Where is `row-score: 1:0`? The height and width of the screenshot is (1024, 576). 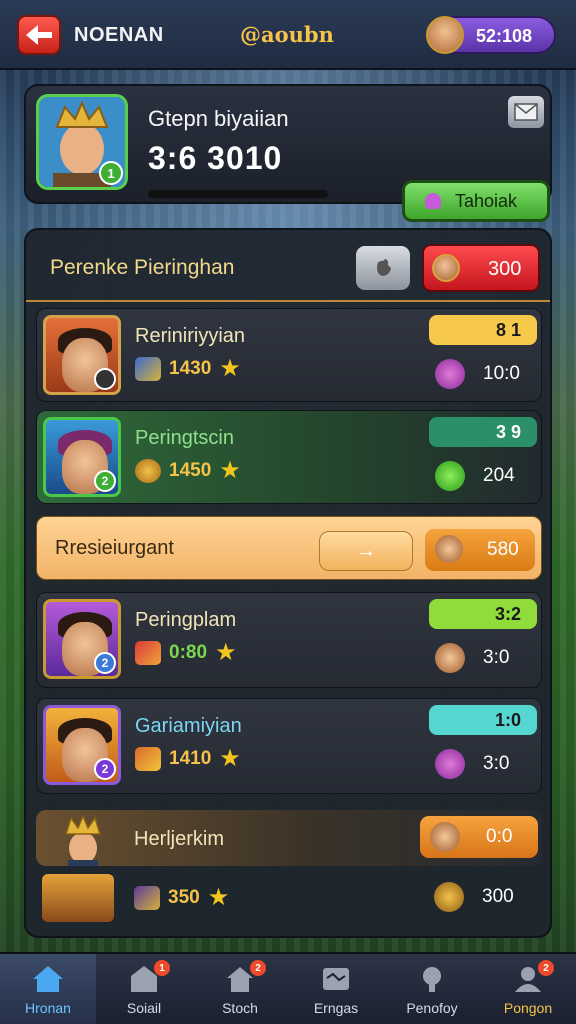 row-score: 1:0 is located at coordinates (483, 720).